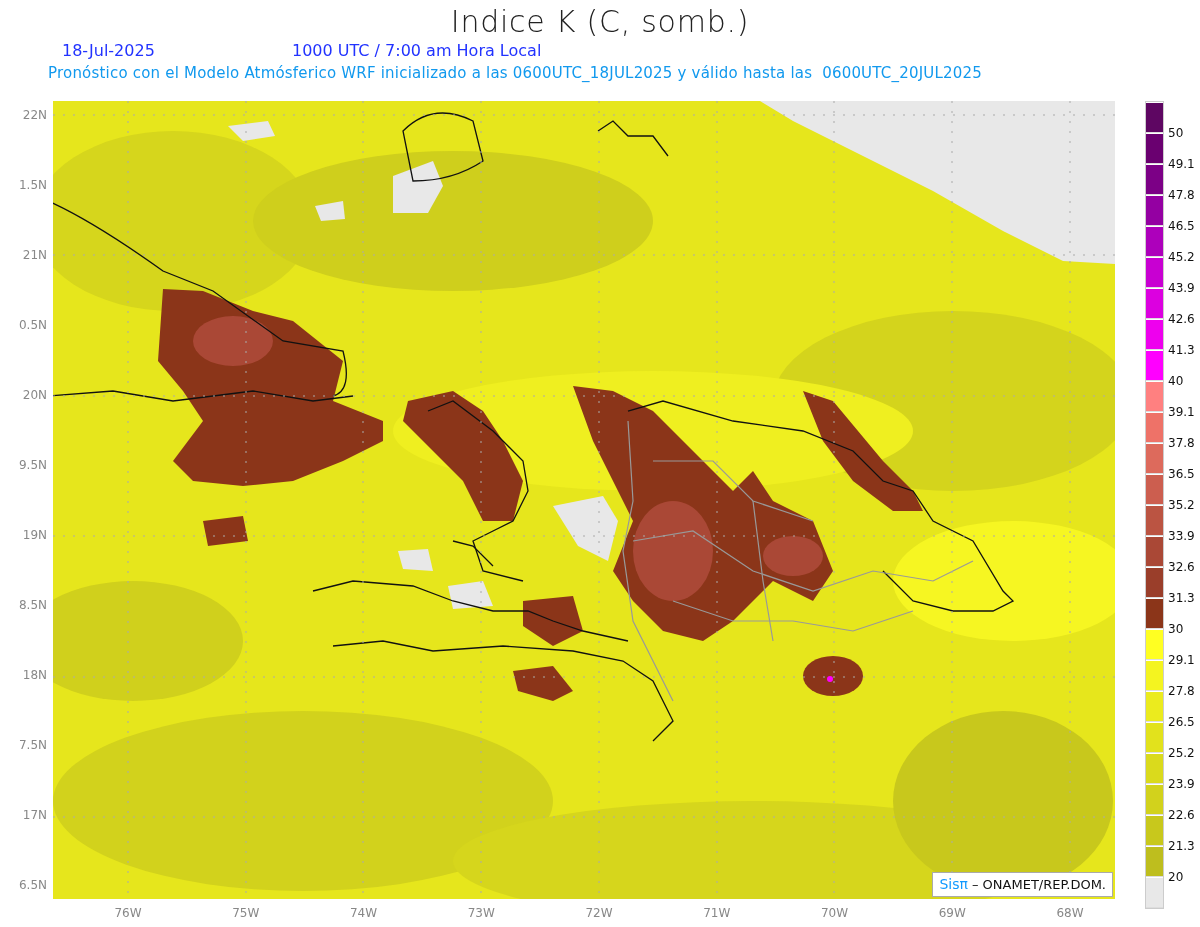 The image size is (1200, 927). I want to click on legend-label: 43.9, so click(1181, 288).